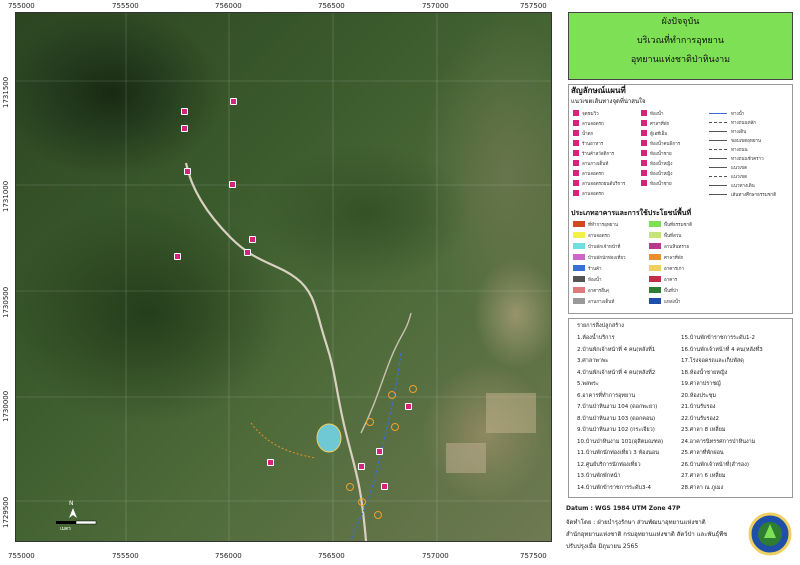 This screenshot has width=800, height=565. Describe the element at coordinates (702, 453) in the screenshot. I see `building-list-item: 25.ศาลาที่พักผ่อน` at that location.